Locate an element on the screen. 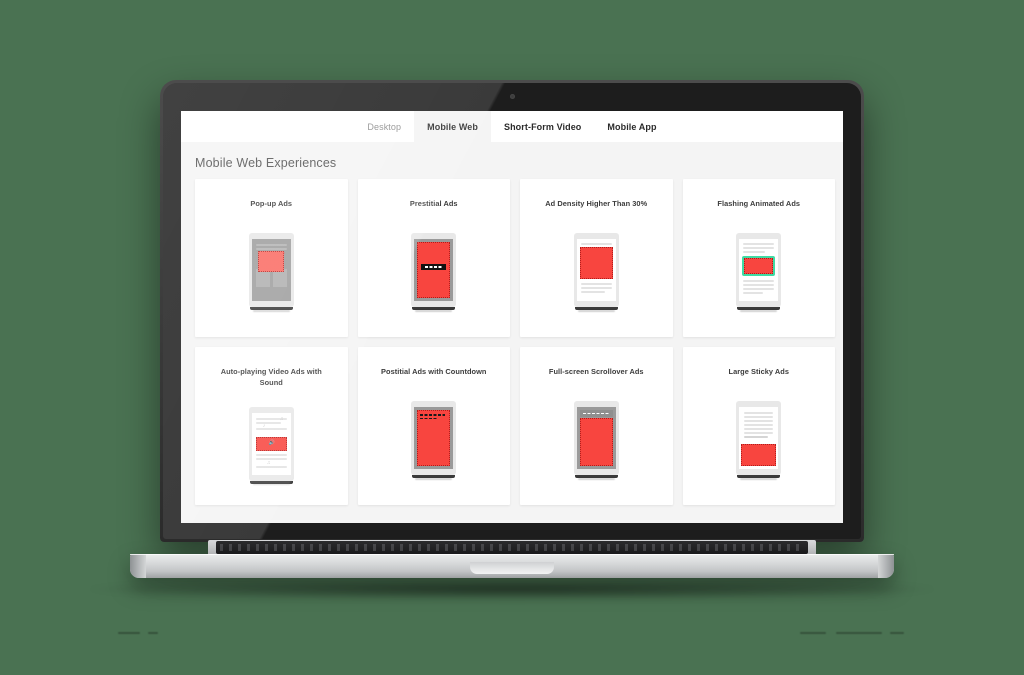  autoplay-video-ad-phone-icon: 🔊 ♫ ♪ ♫ is located at coordinates (271, 446).